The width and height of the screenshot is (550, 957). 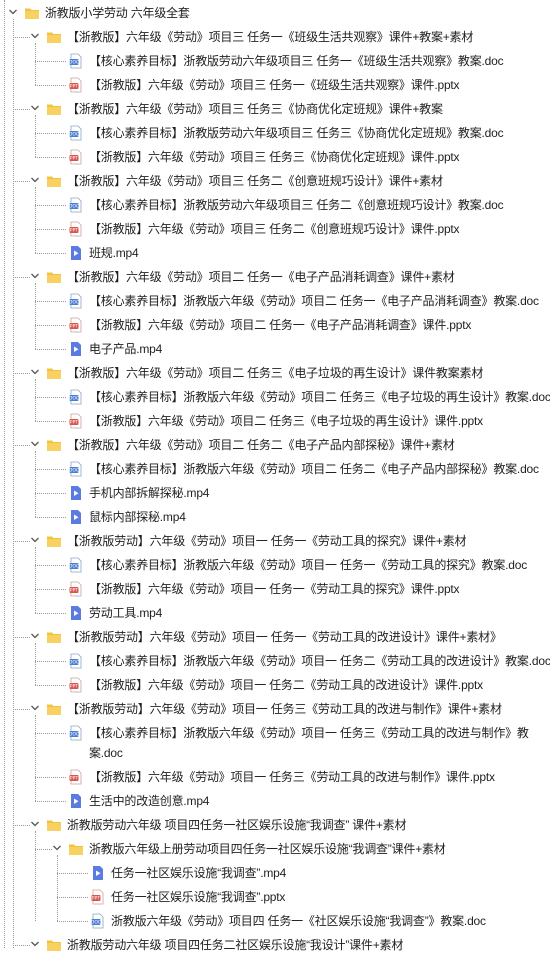 I want to click on tree-file-row: PPT 任务一社区娱乐设施“我调查”.pptx, so click(x=275, y=897).